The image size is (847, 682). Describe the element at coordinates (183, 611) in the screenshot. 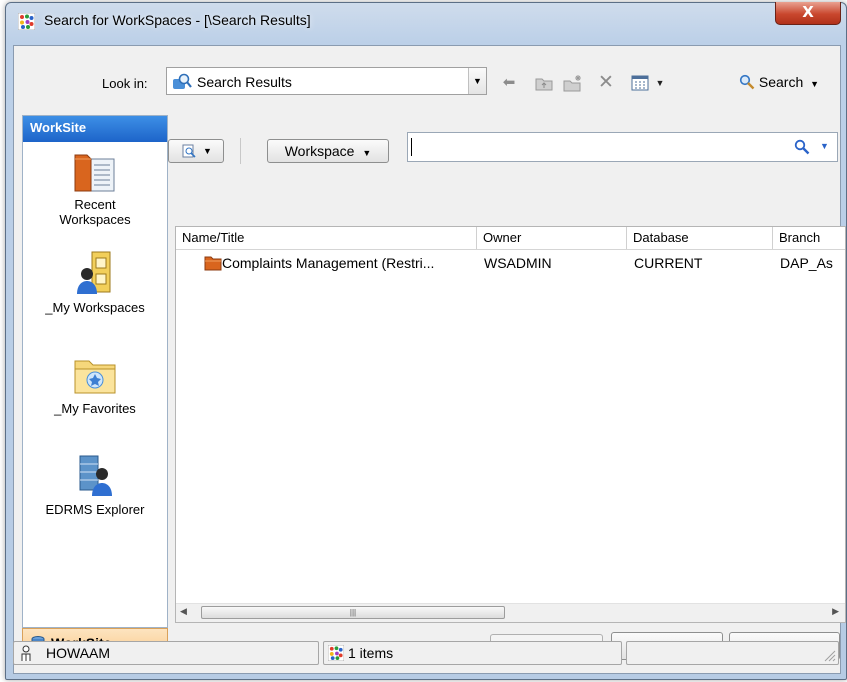

I see `scroll-left-arrow-icon: ◀` at that location.